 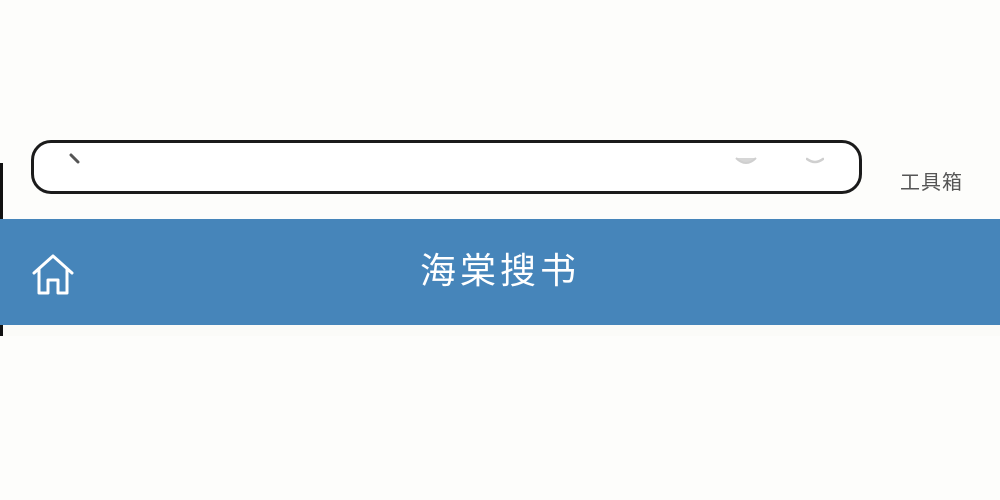 I want to click on search-input, so click(x=446, y=167).